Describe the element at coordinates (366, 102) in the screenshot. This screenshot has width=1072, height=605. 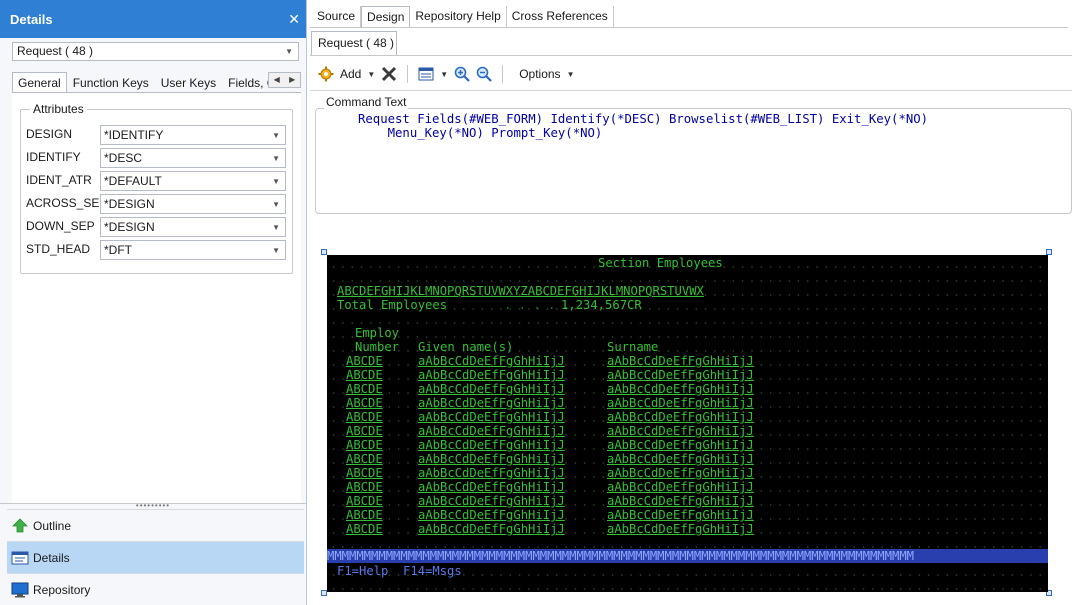
I see `command-text-legend: Command Text` at that location.